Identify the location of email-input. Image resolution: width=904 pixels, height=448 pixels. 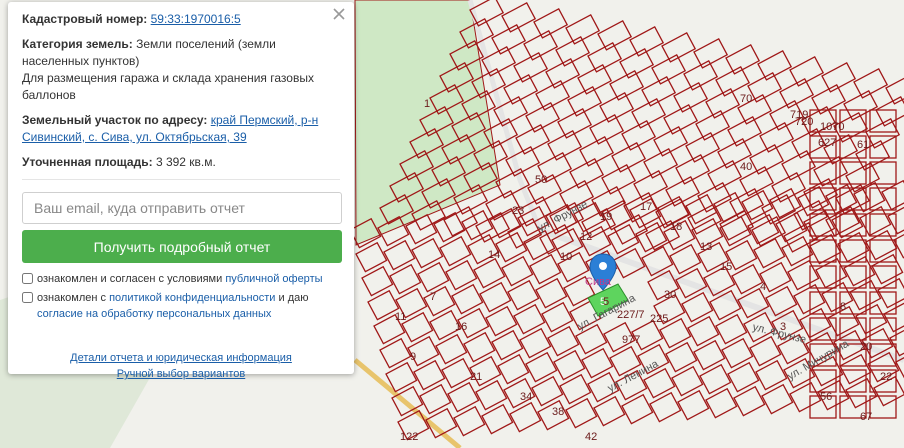
(182, 208).